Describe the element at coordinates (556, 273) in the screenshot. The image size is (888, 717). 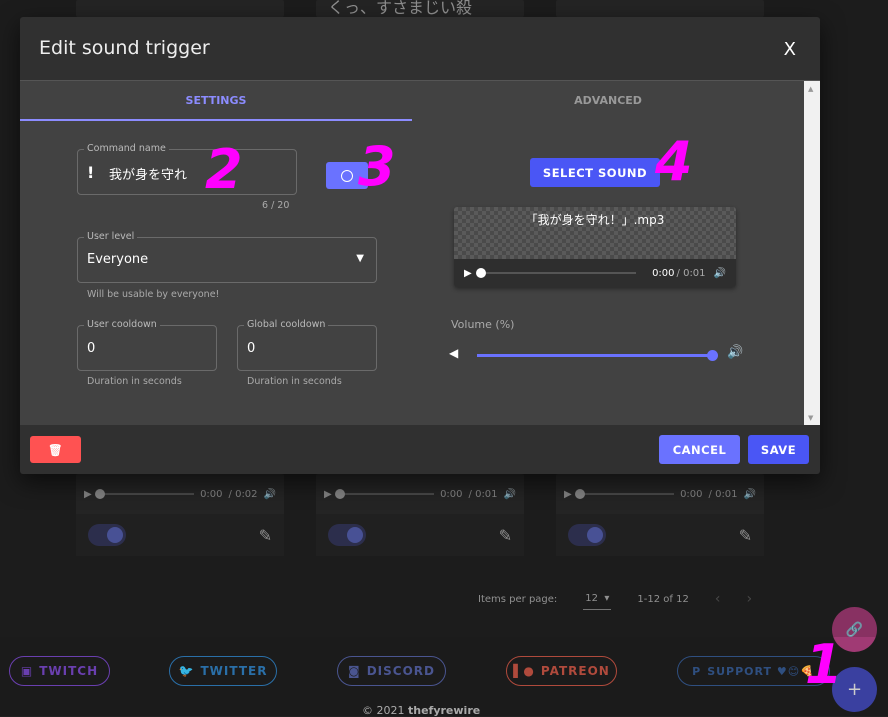
I see `seek-bar` at that location.